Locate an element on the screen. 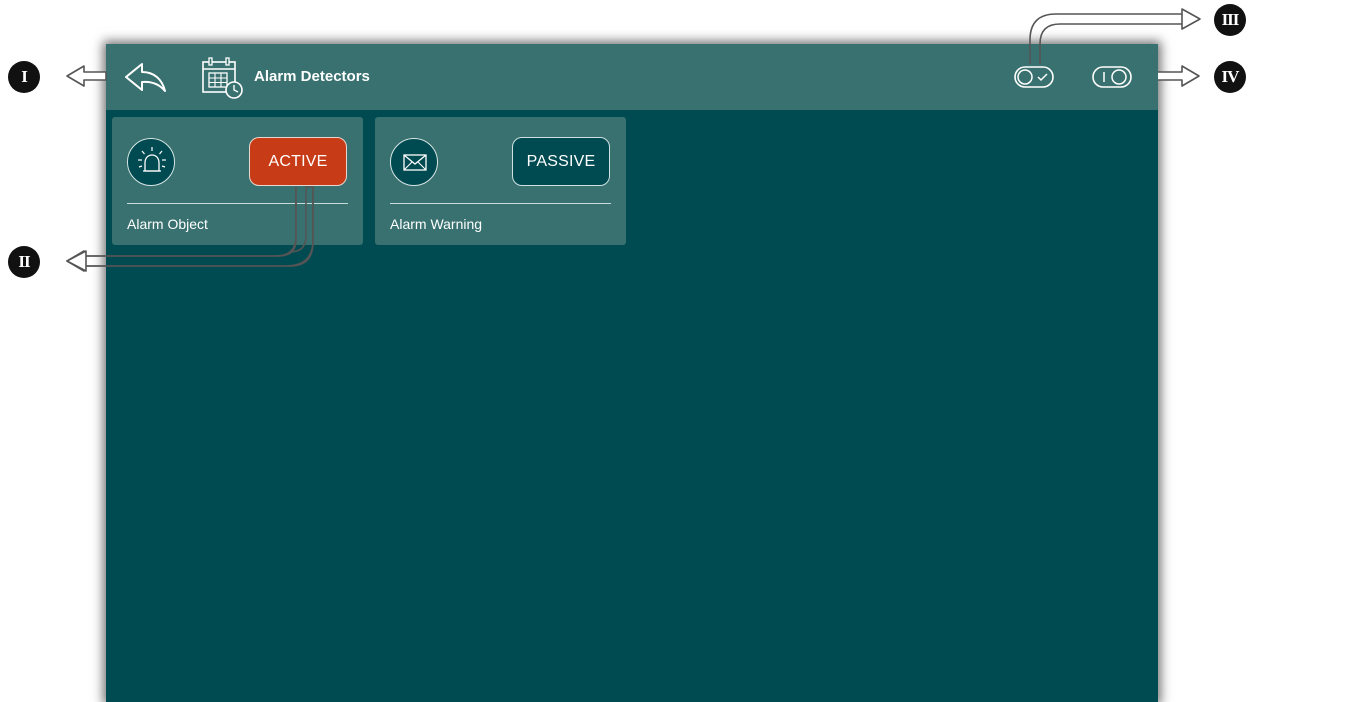 This screenshot has height=702, width=1346. toggle-power-icon is located at coordinates (1112, 77).